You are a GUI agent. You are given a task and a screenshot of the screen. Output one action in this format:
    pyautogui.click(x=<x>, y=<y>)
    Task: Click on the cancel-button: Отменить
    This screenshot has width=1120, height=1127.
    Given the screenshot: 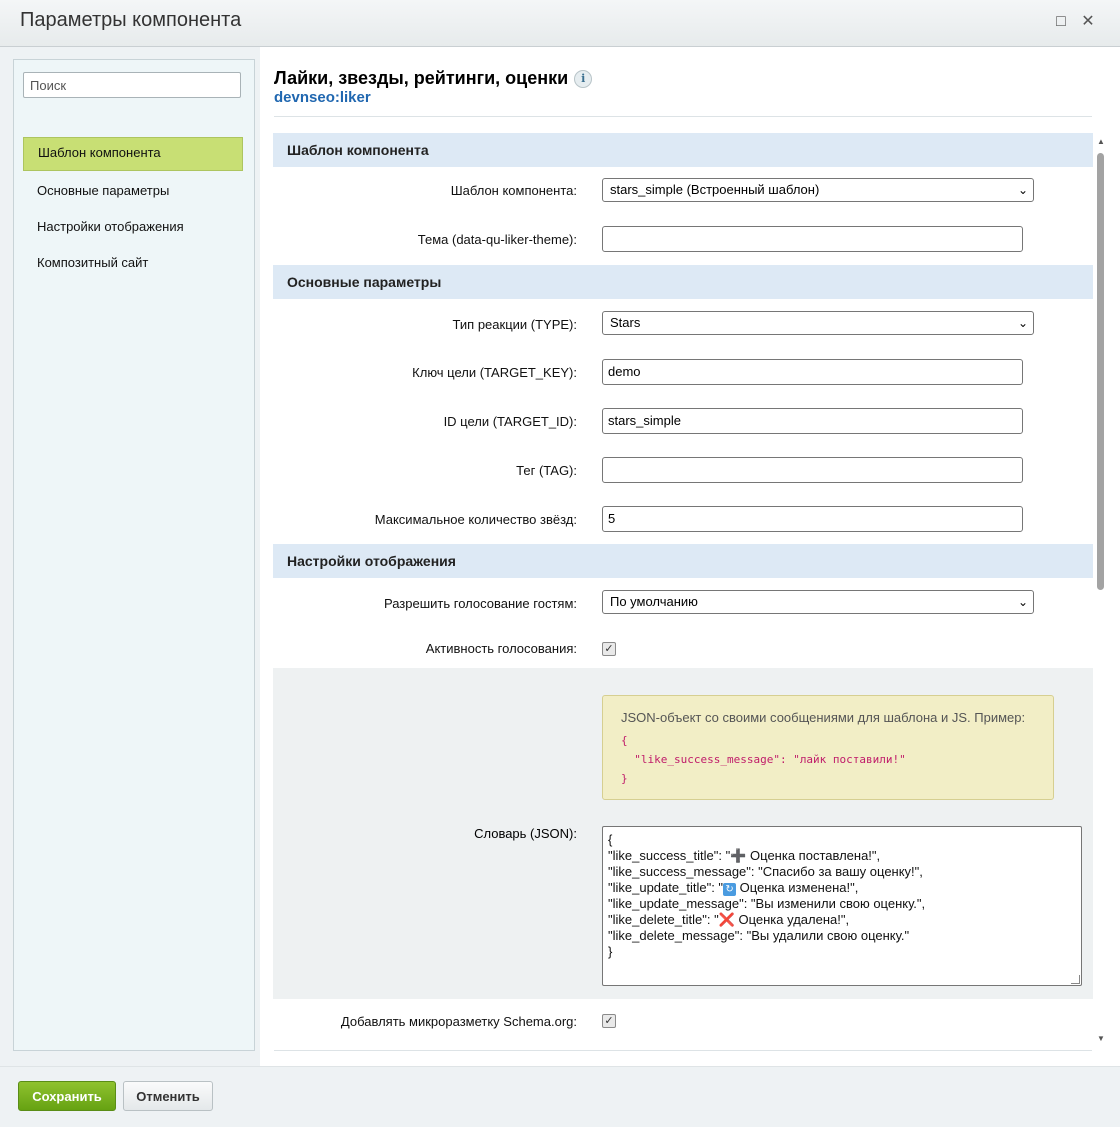 What is the action you would take?
    pyautogui.click(x=168, y=1096)
    